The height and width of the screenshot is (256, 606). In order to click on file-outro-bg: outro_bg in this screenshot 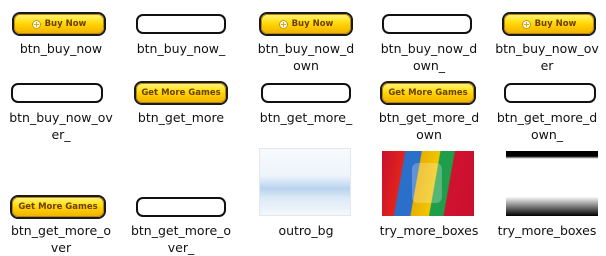, I will do `click(306, 196)`.